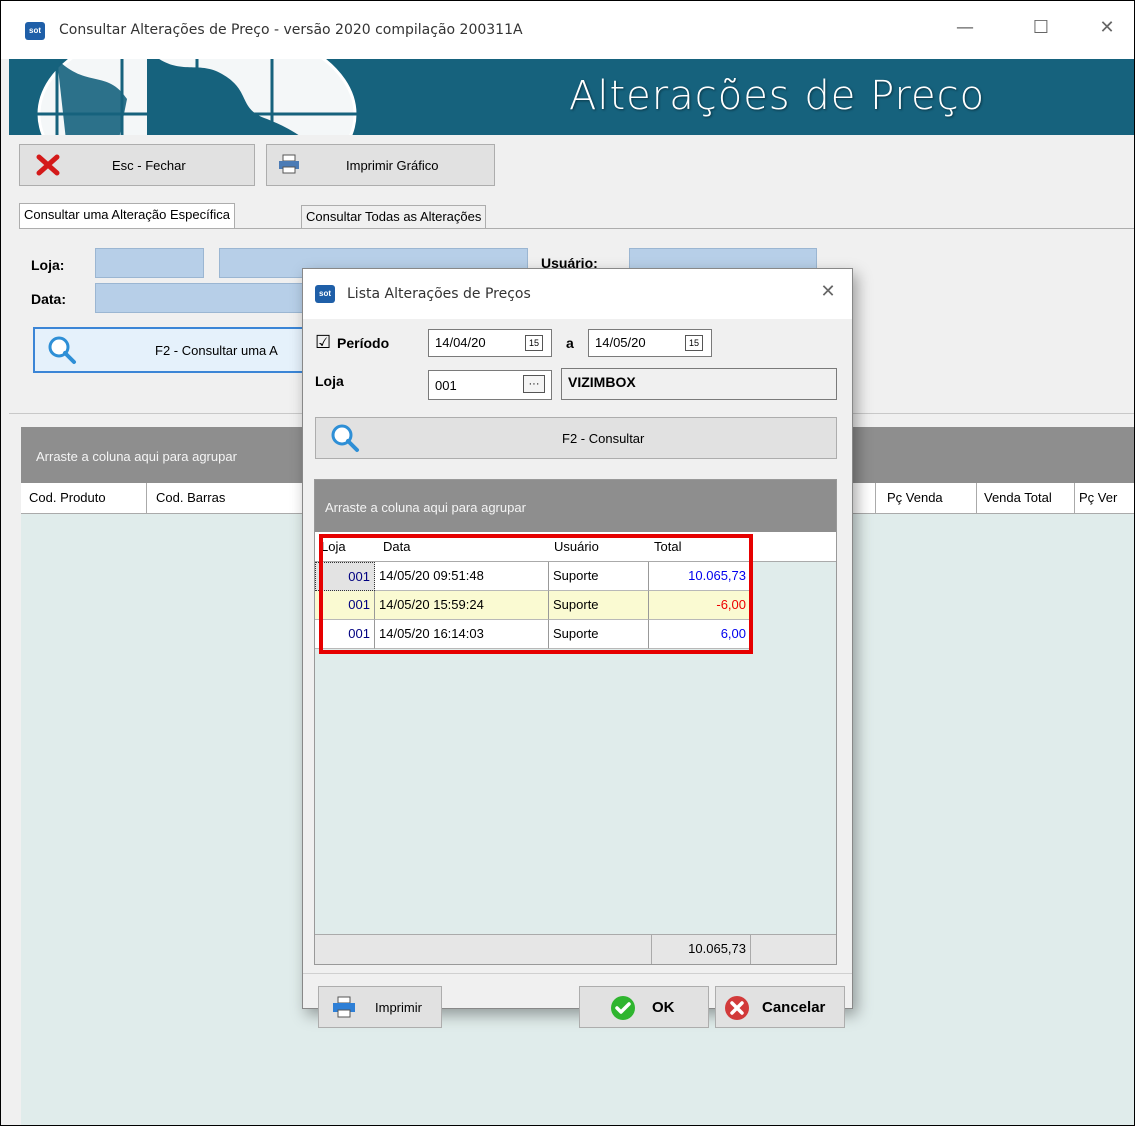 This screenshot has width=1137, height=1126. Describe the element at coordinates (575, 506) in the screenshot. I see `dialog-group-by-bar: Arraste a coluna aqui para agrupar` at that location.